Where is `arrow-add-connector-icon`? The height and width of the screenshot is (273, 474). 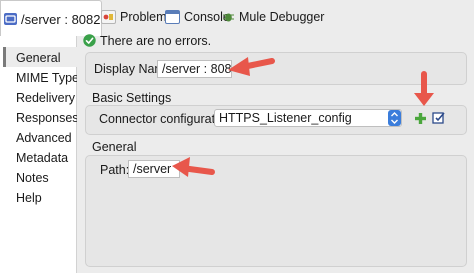 arrow-add-connector-icon is located at coordinates (424, 88).